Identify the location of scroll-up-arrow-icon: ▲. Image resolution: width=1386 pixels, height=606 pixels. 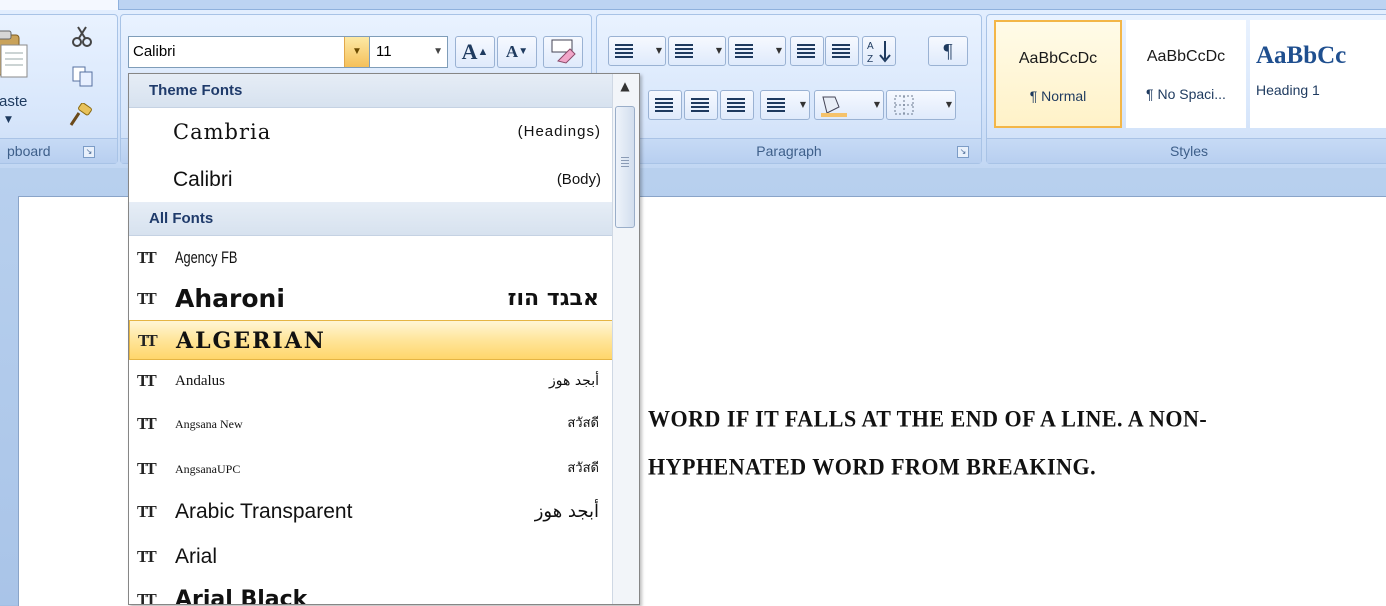
(625, 86).